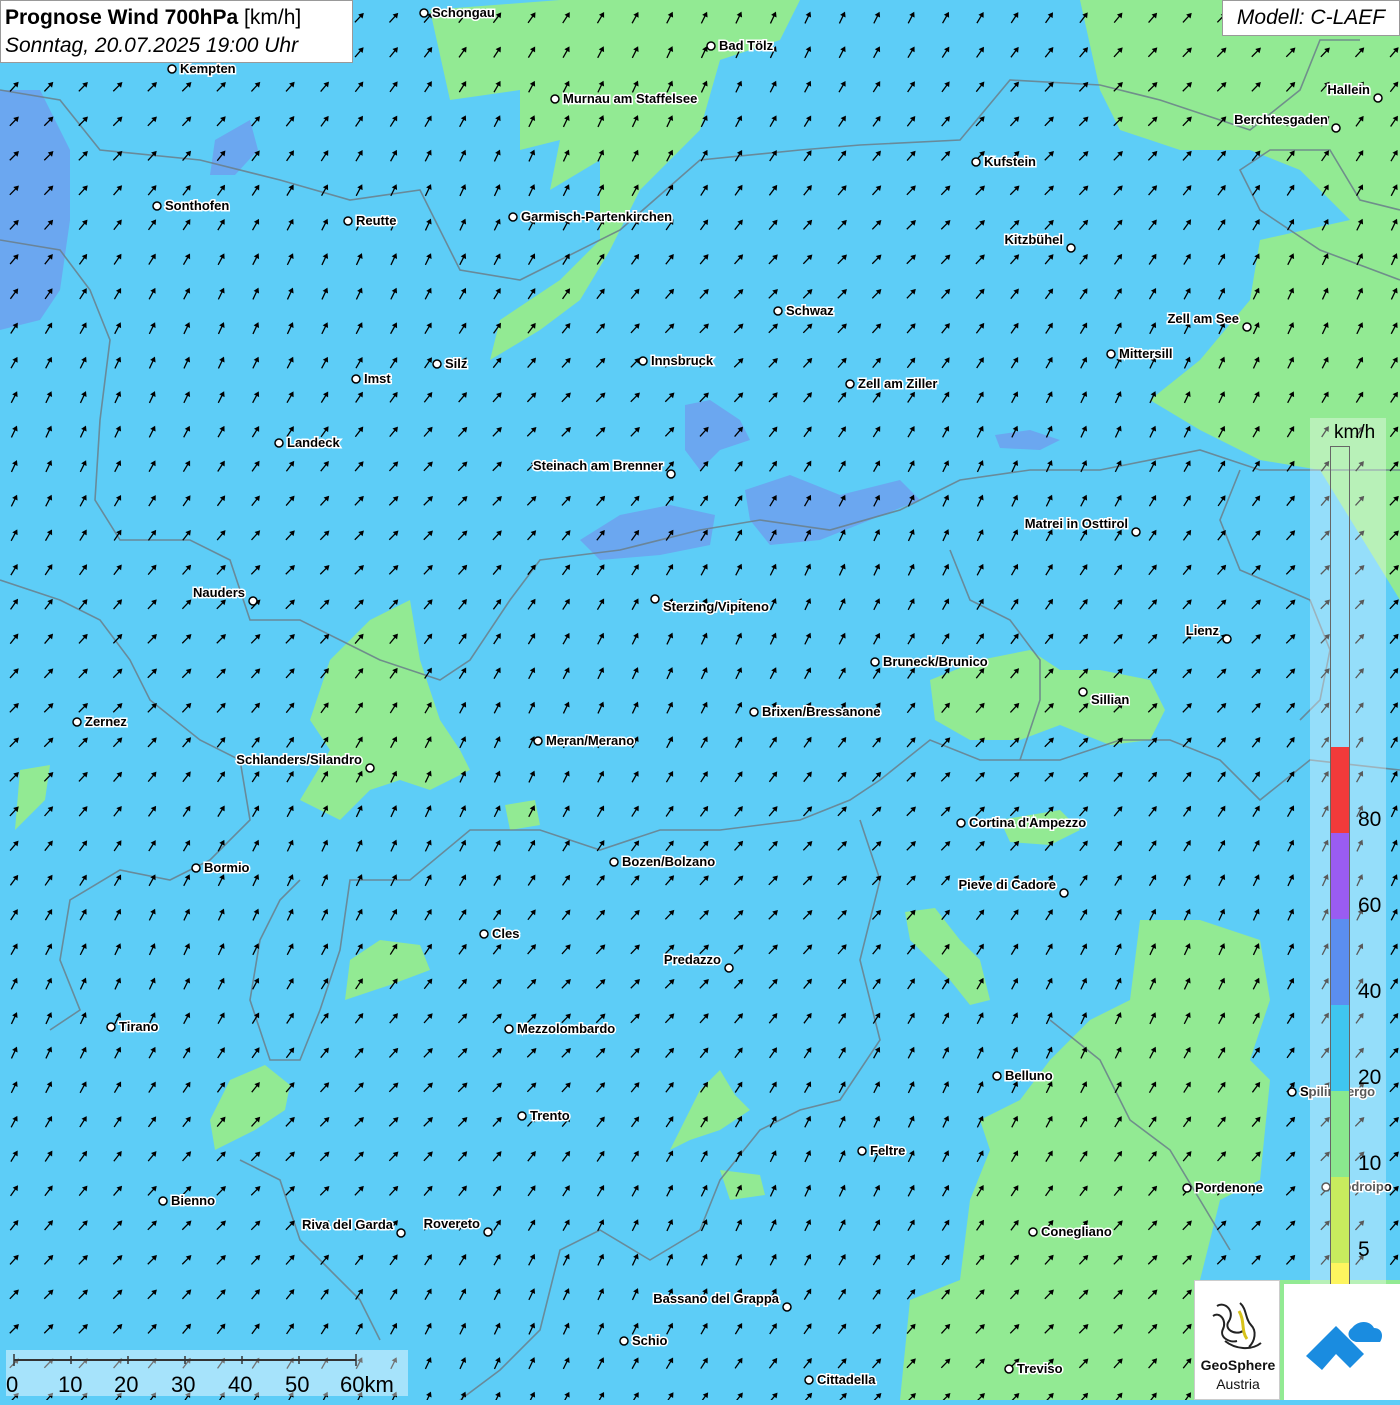 This screenshot has height=1405, width=1400. Describe the element at coordinates (452, 1223) in the screenshot. I see `city-label: Rovereto` at that location.